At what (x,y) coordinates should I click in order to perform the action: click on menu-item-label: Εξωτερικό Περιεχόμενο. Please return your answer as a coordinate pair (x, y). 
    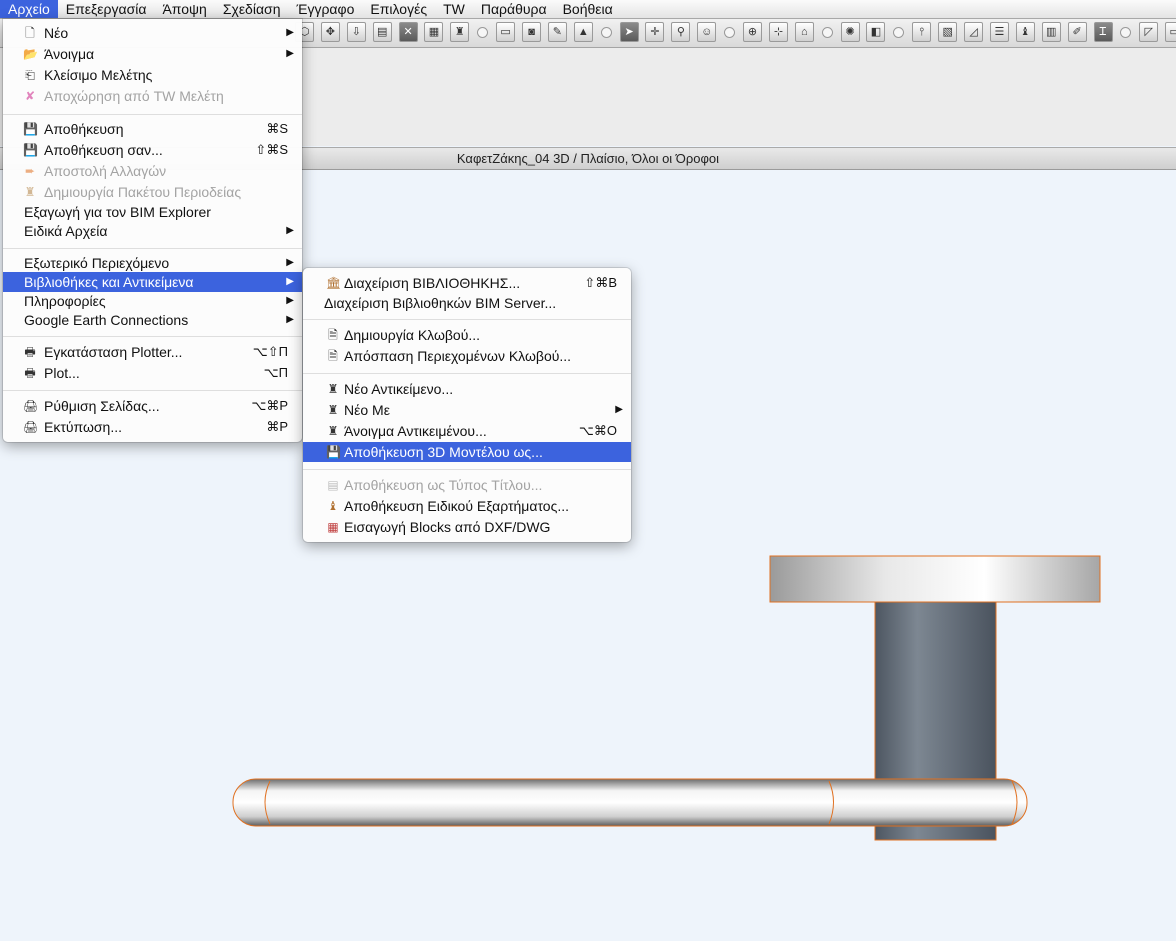
    Looking at the image, I should click on (97, 263).